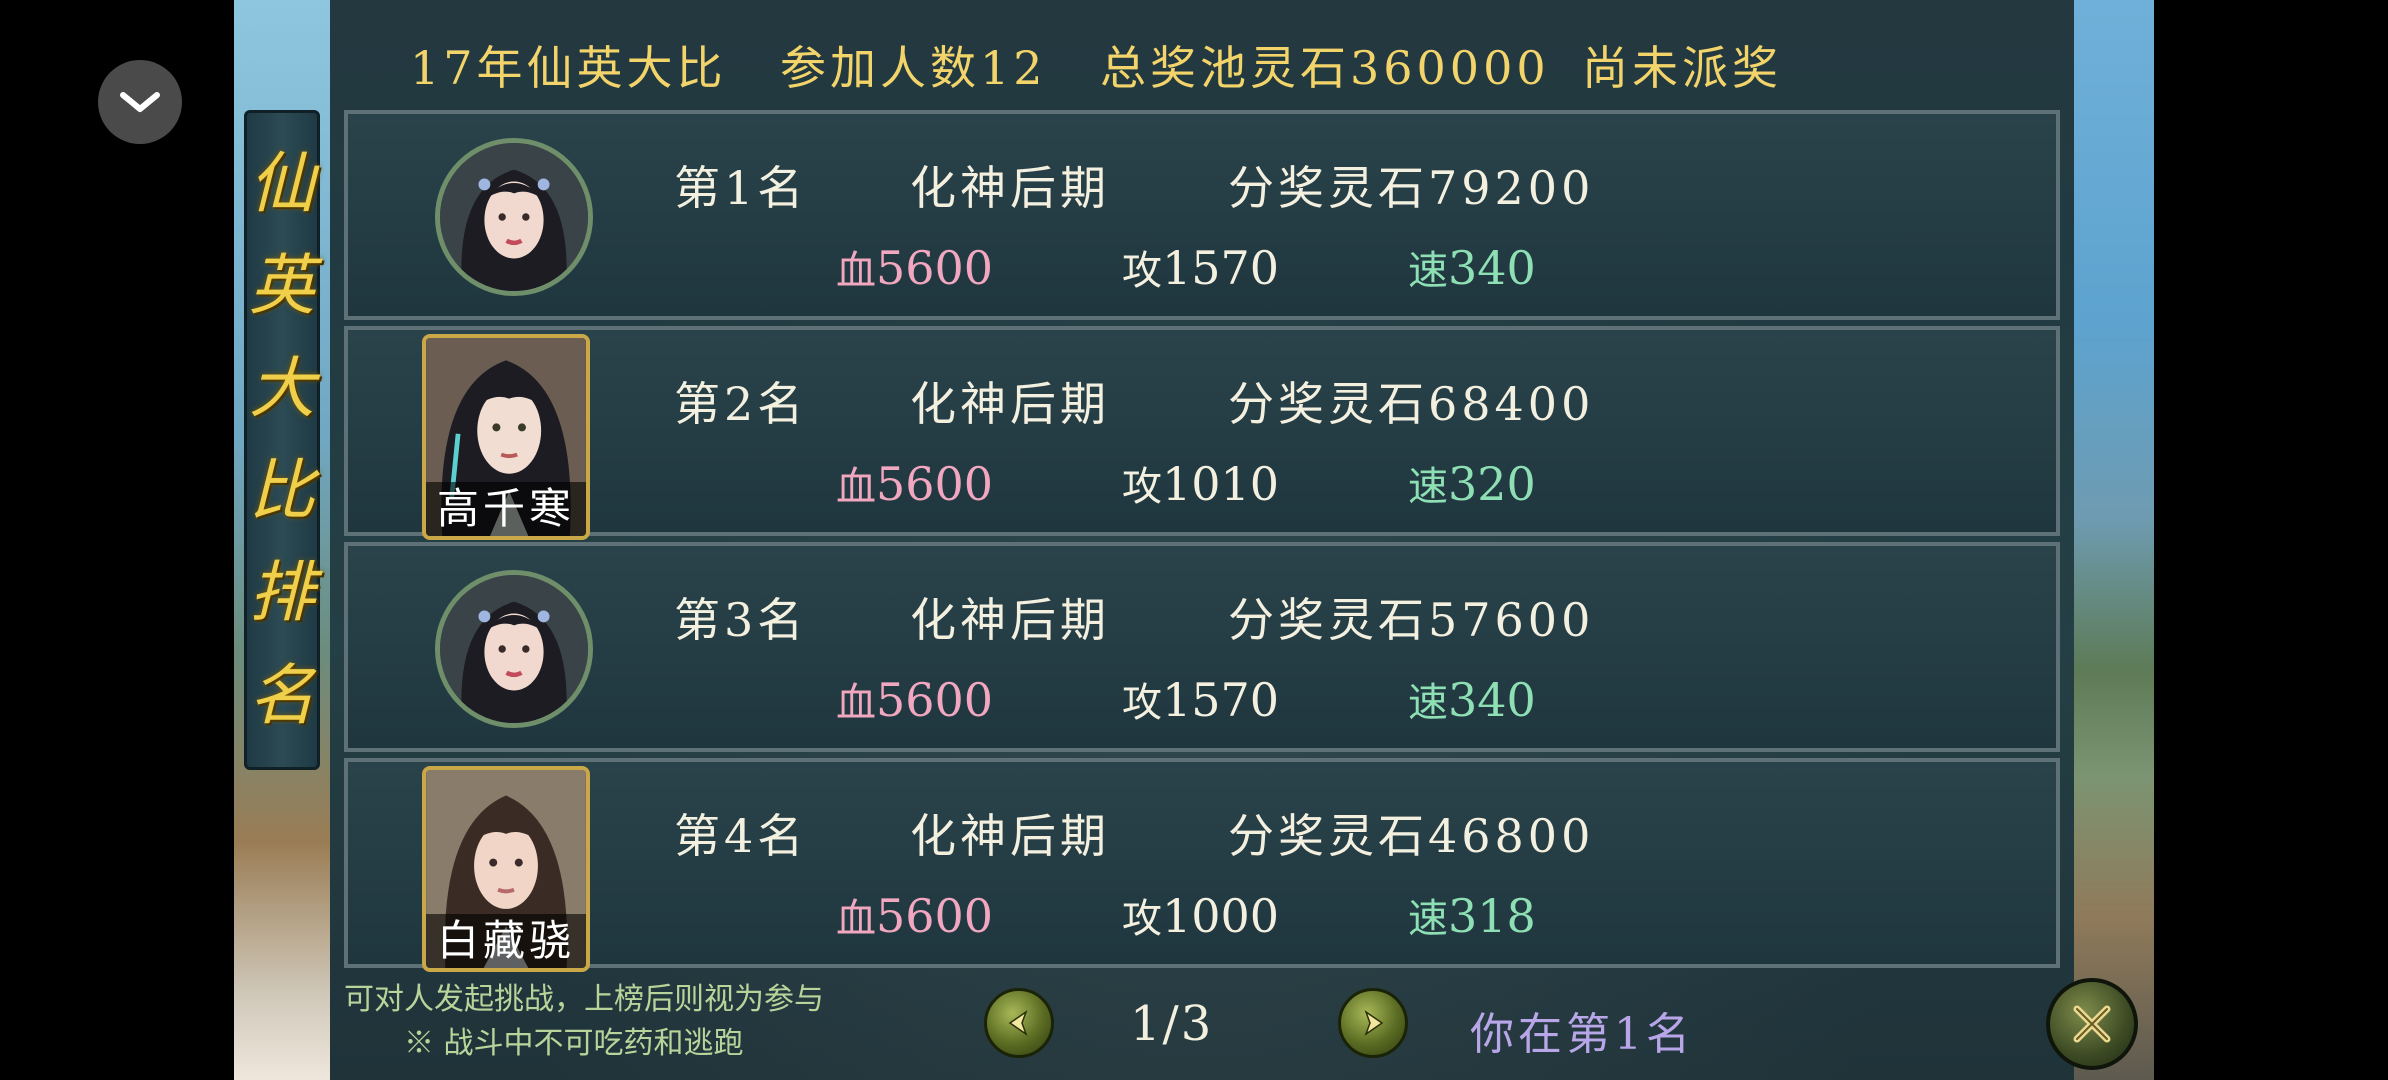 The height and width of the screenshot is (1080, 2388). Describe the element at coordinates (741, 620) in the screenshot. I see `rank-label: 第3名` at that location.